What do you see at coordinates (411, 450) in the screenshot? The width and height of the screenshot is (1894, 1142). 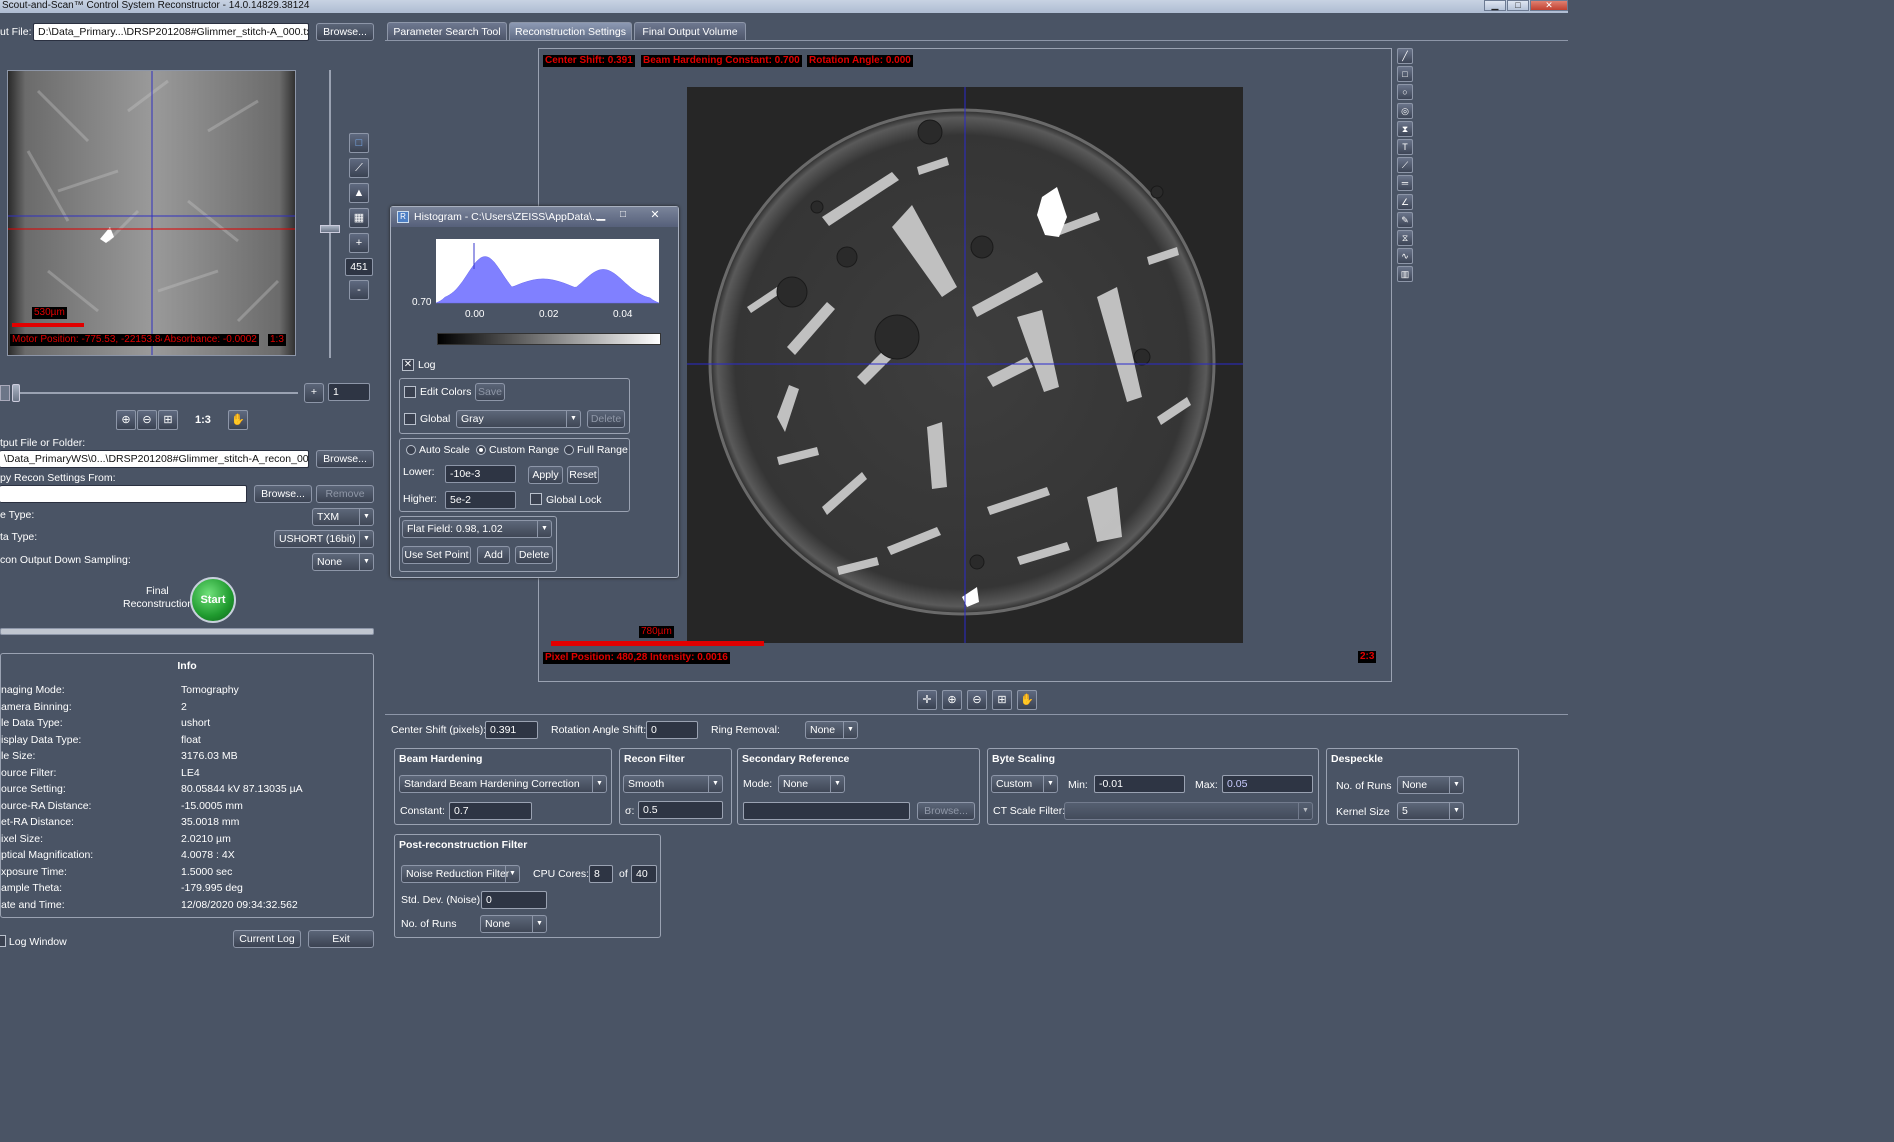 I see `auto-scale-radio` at bounding box center [411, 450].